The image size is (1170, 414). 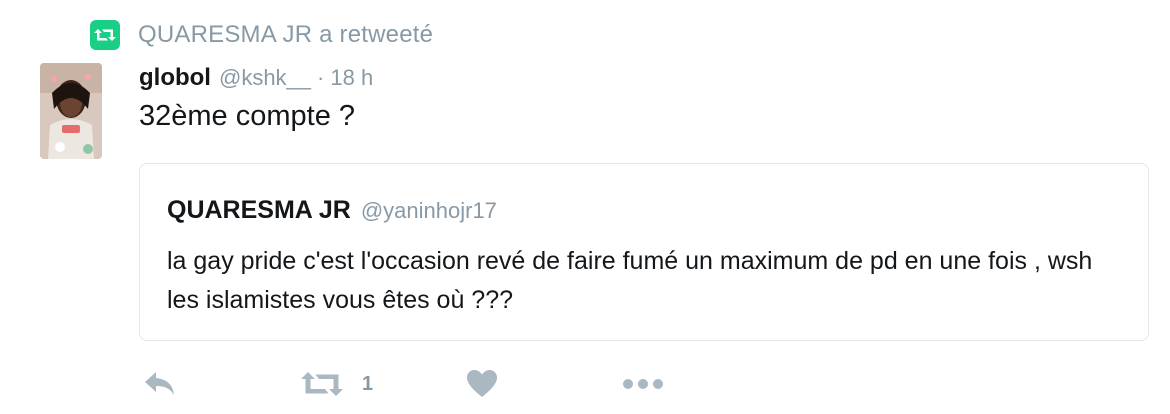 What do you see at coordinates (351, 78) in the screenshot?
I see `tweet-timestamp: 18 h` at bounding box center [351, 78].